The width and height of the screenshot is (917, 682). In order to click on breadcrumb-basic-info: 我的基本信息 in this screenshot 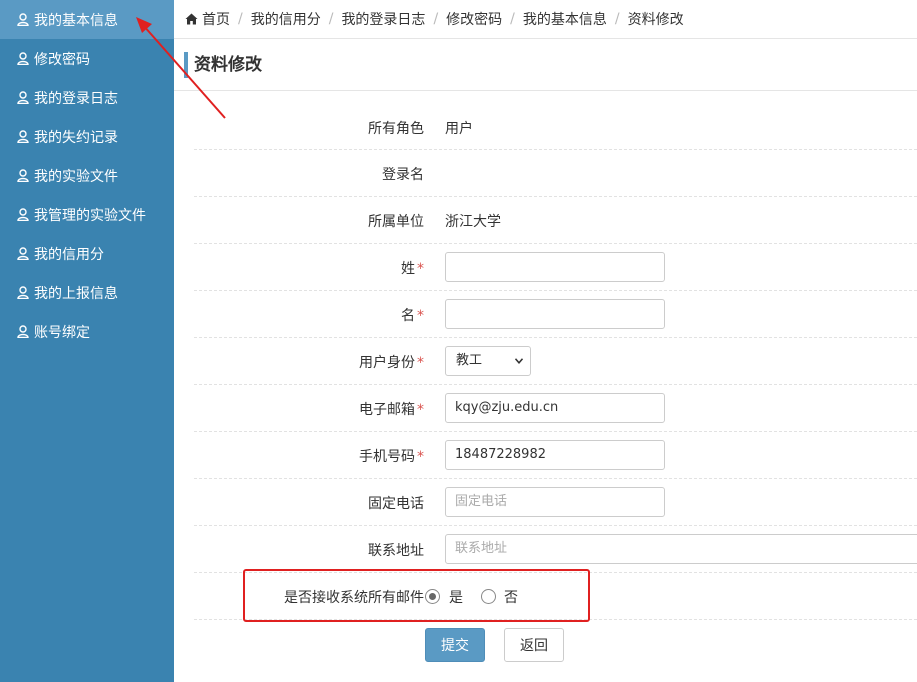, I will do `click(565, 19)`.